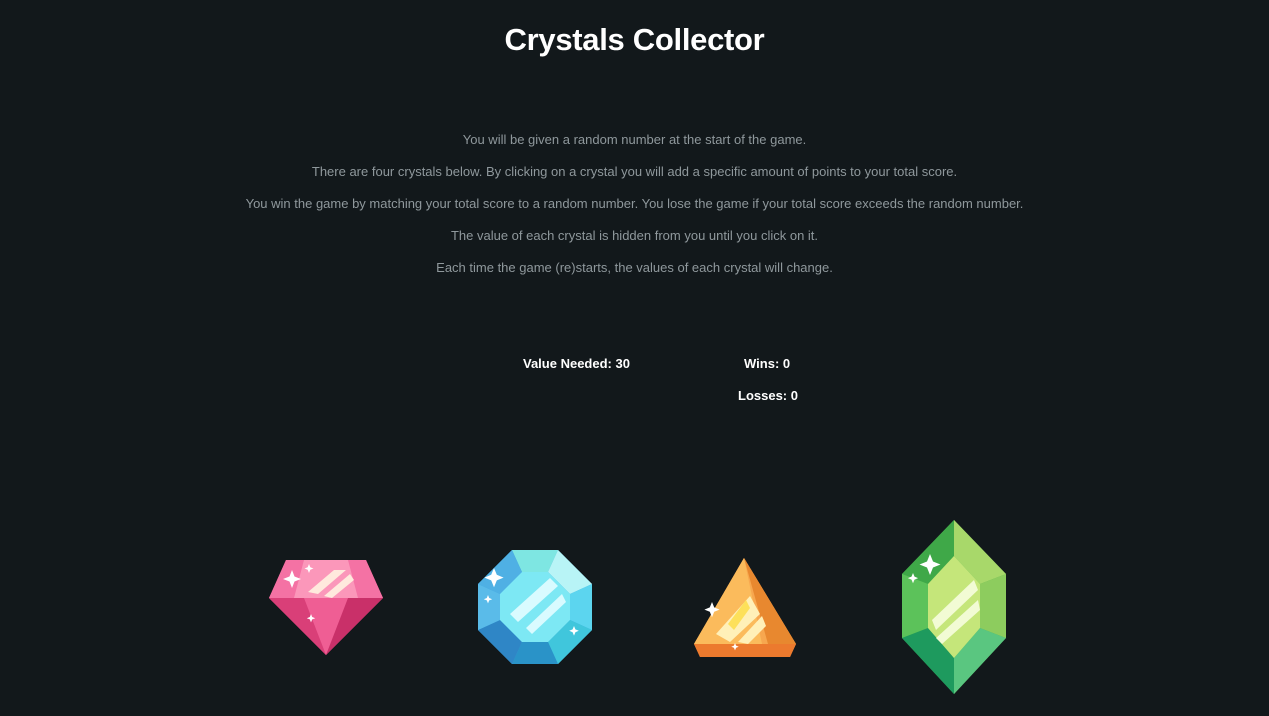 This screenshot has width=1269, height=716. I want to click on losses-number: 0, so click(794, 395).